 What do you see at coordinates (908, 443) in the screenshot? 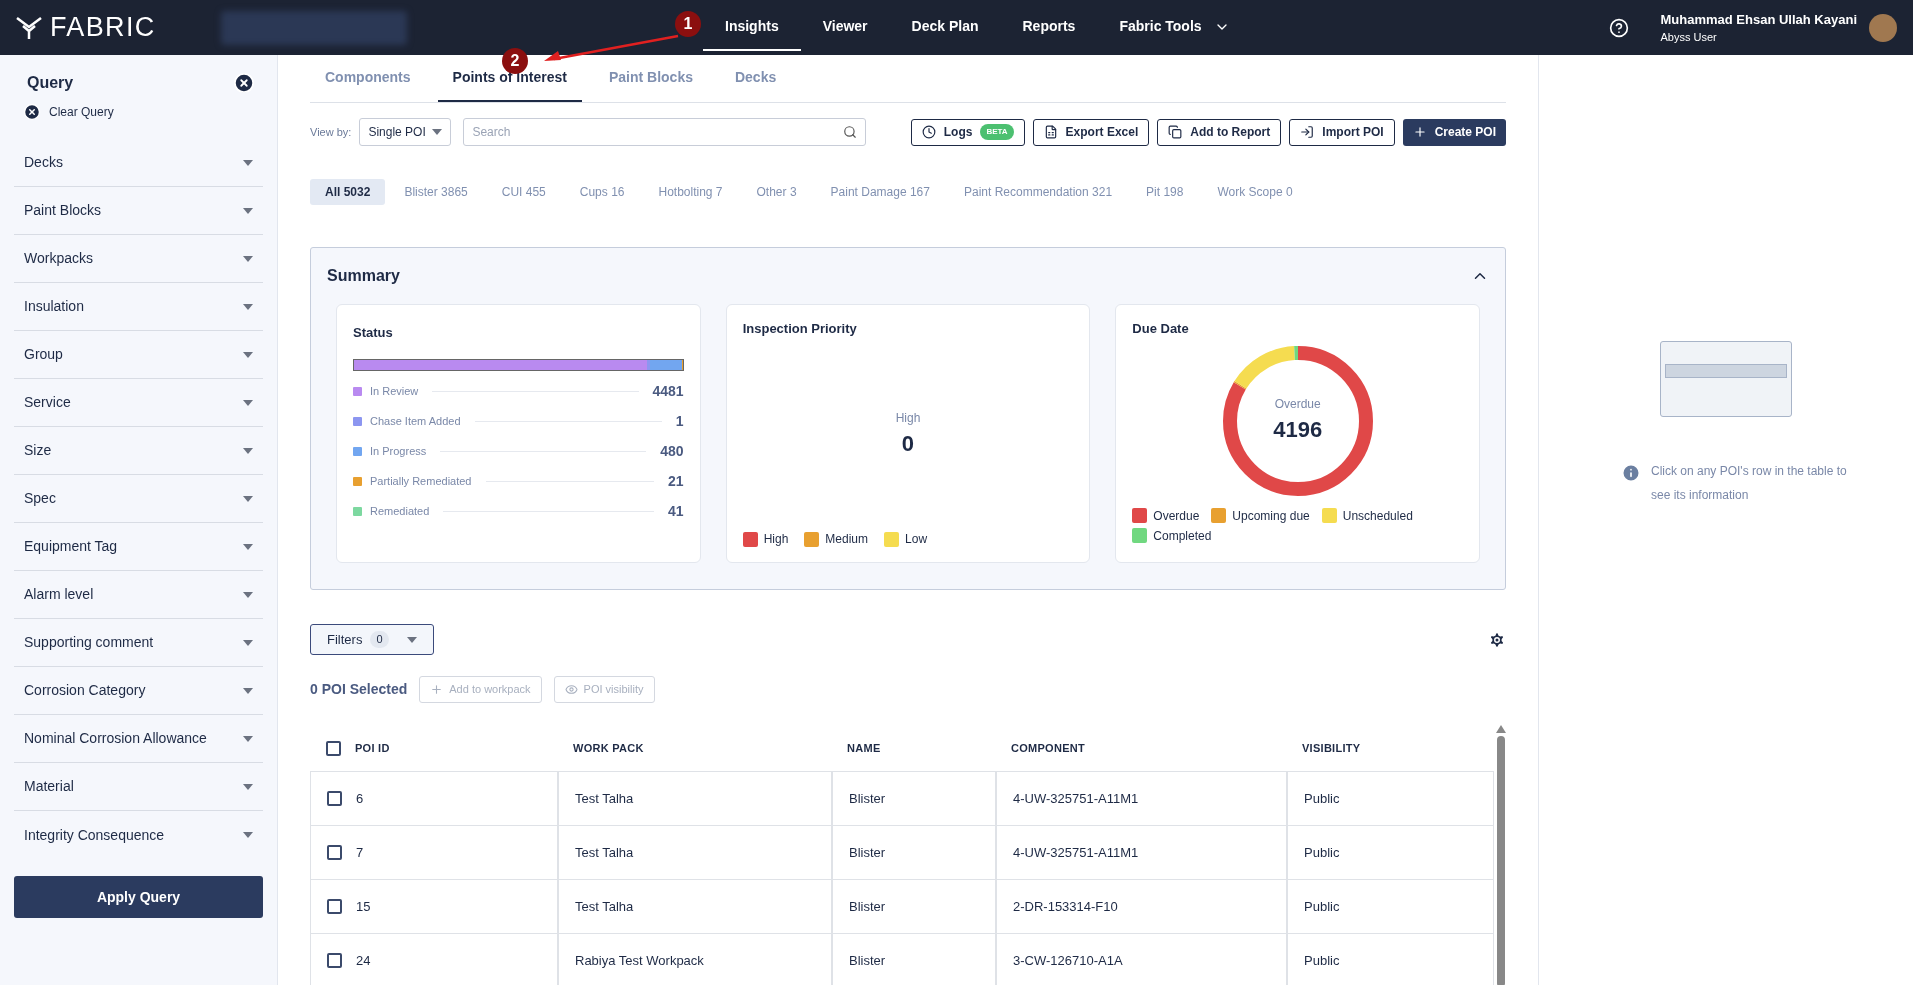
I see `center-value: 0` at bounding box center [908, 443].